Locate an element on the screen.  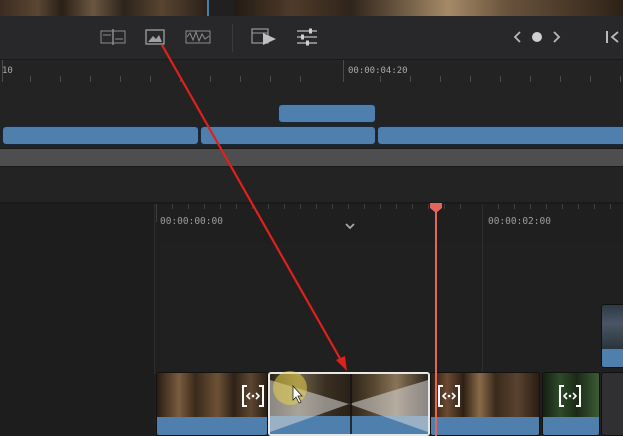
image-overlay-icon is located at coordinates (155, 37).